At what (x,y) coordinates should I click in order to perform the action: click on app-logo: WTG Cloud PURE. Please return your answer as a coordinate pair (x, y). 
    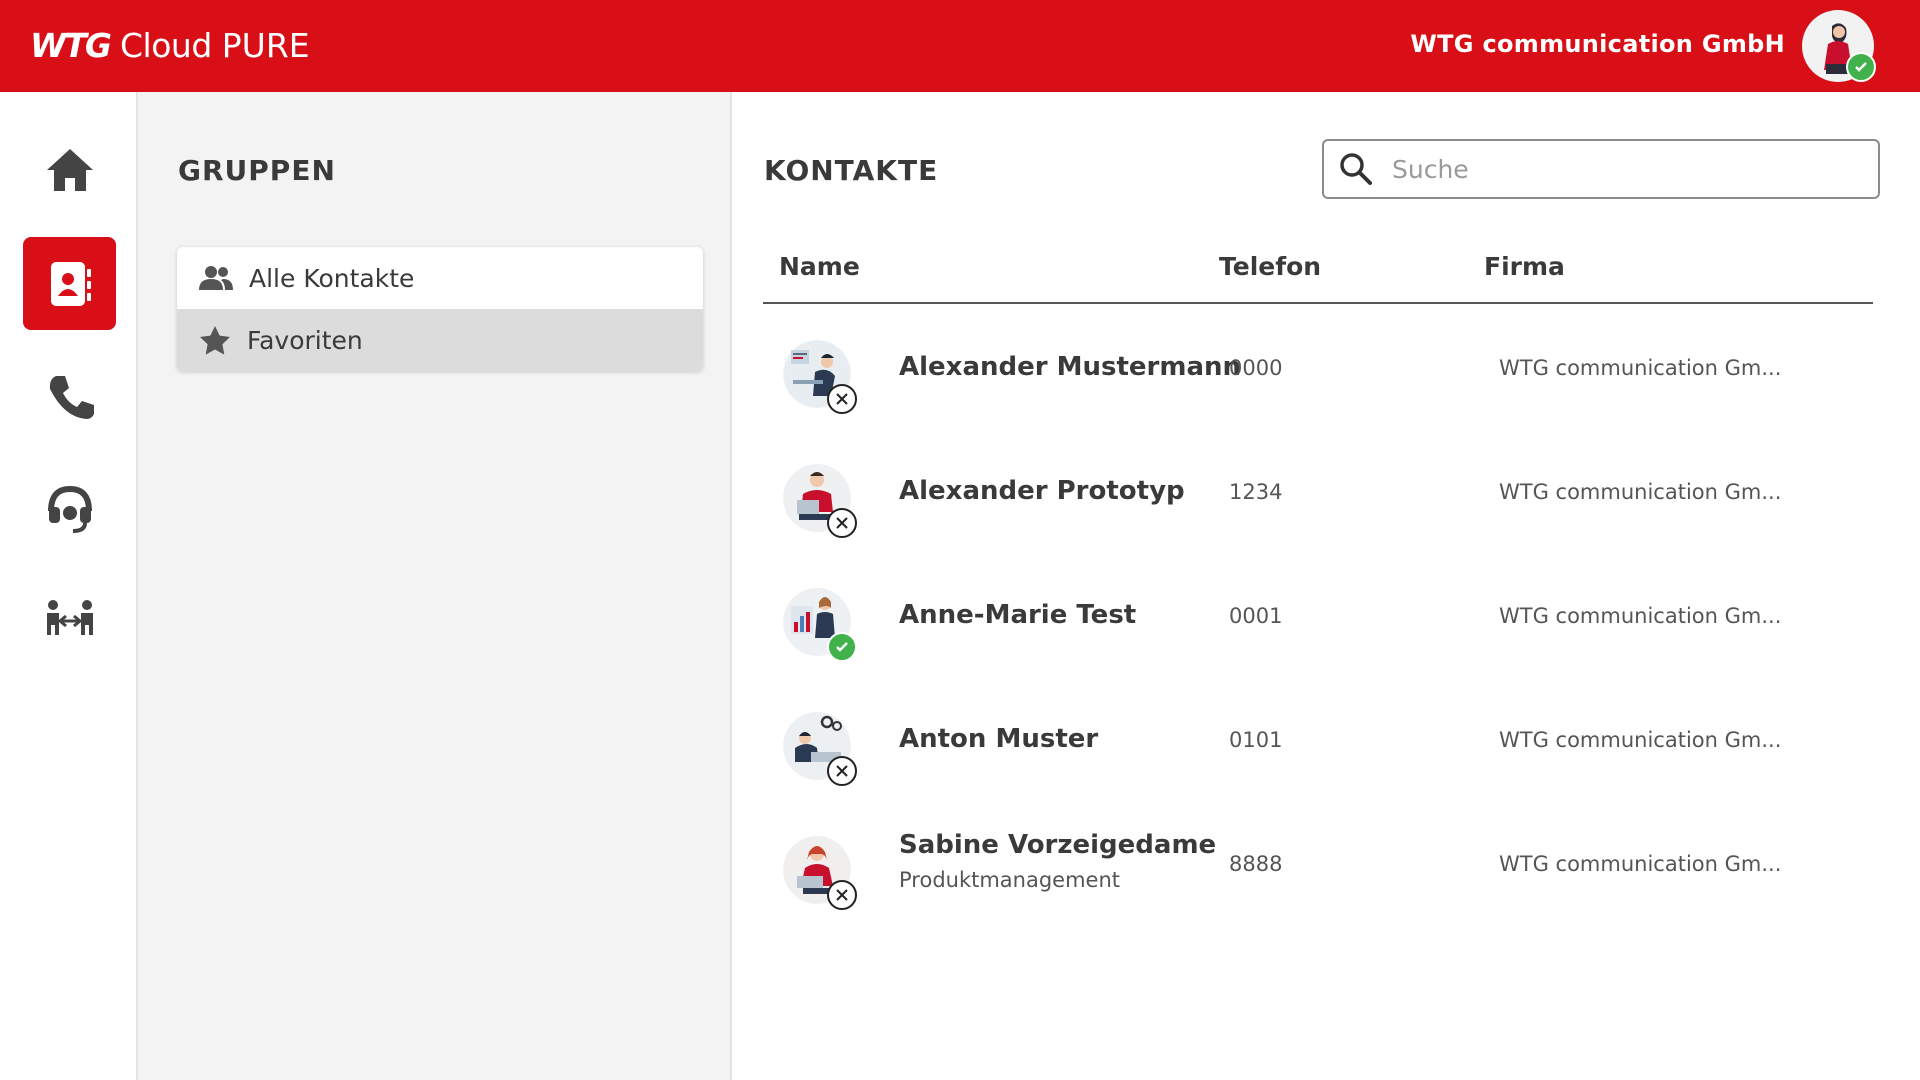
    Looking at the image, I should click on (170, 45).